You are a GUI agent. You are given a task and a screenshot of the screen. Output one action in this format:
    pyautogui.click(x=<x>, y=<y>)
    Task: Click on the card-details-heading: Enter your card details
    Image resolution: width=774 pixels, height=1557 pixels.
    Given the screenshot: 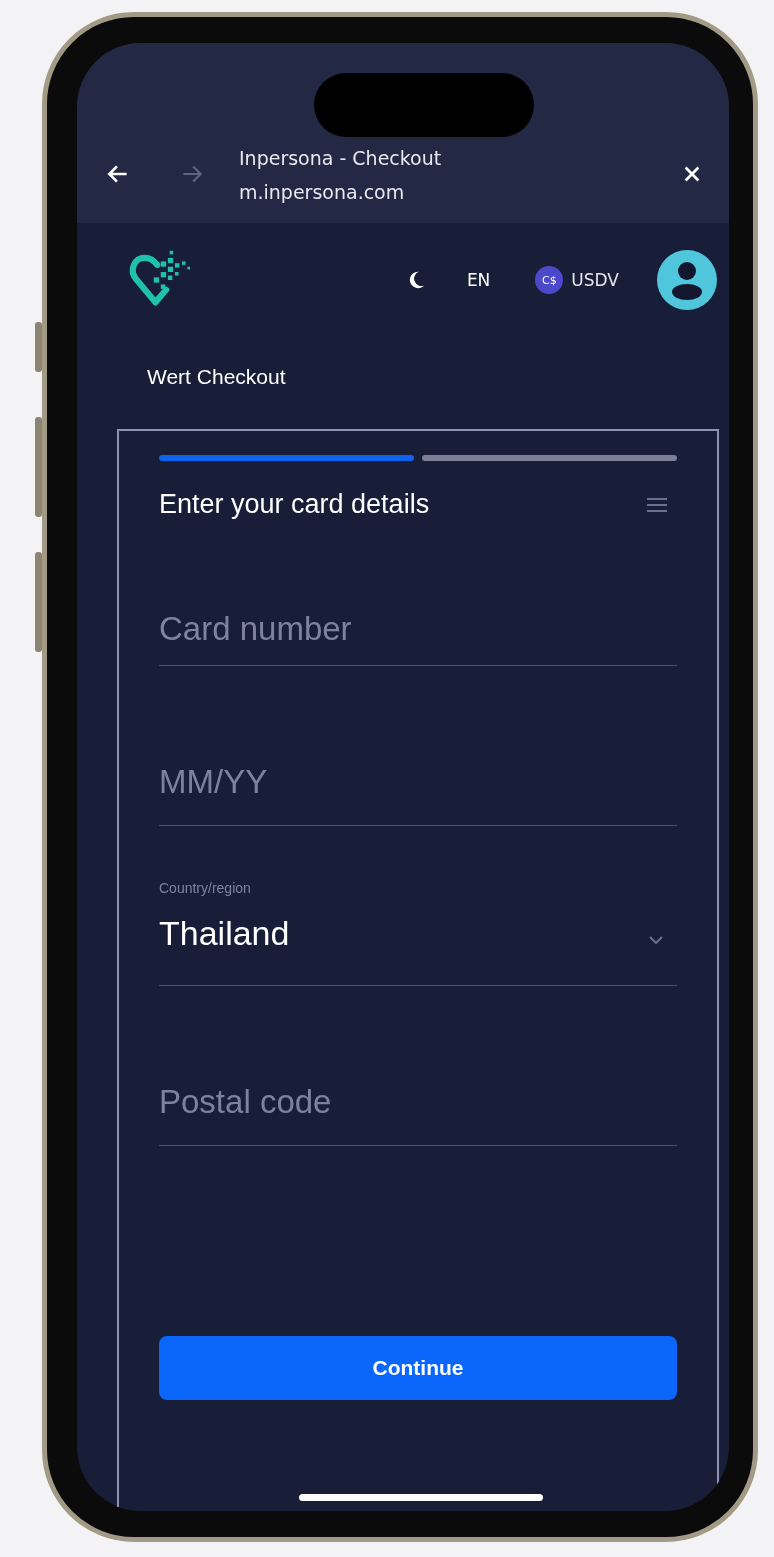 What is the action you would take?
    pyautogui.click(x=294, y=504)
    